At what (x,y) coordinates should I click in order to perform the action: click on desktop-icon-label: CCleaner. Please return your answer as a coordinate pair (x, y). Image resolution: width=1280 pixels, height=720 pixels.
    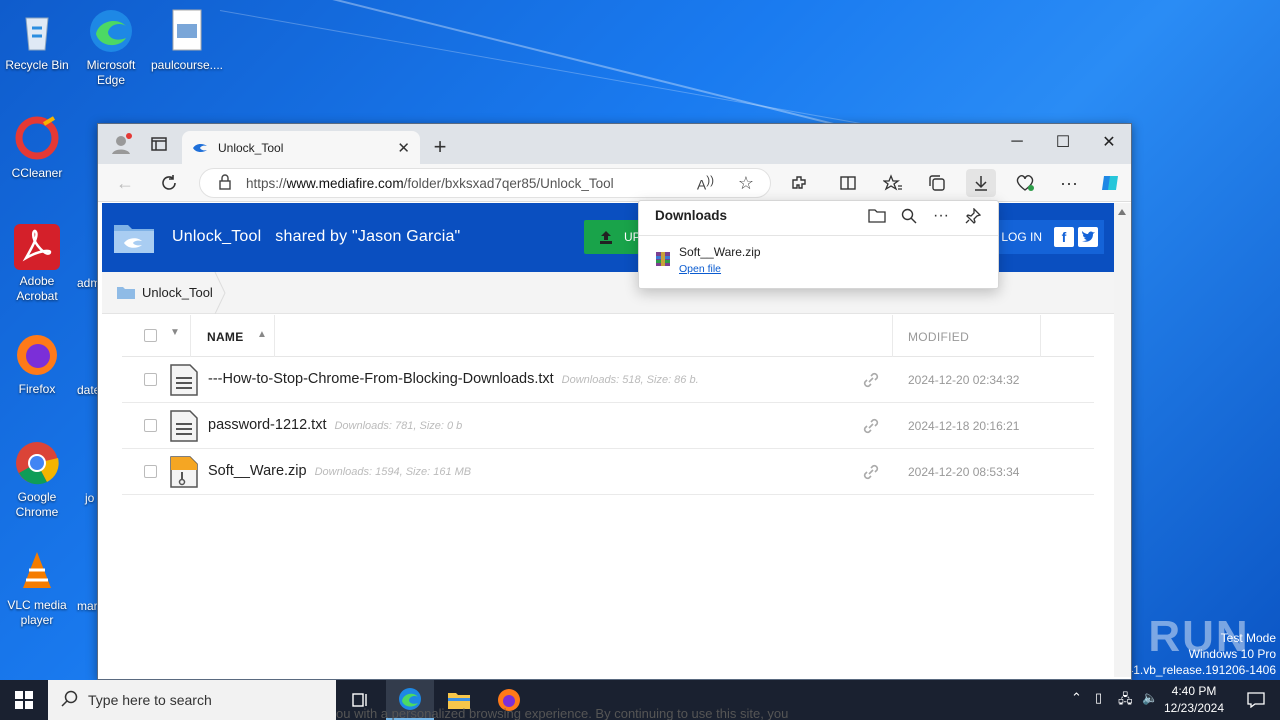
    Looking at the image, I should click on (37, 173).